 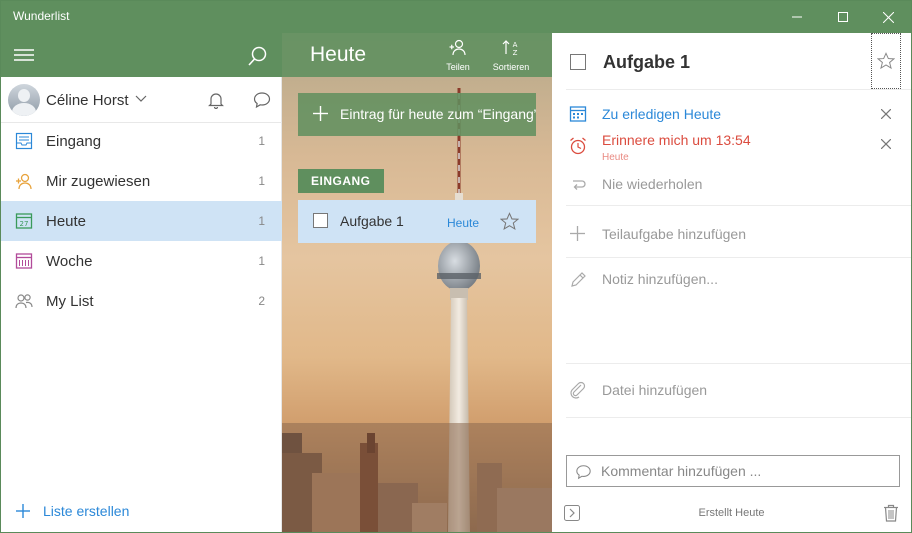 I want to click on list-header: Heute Teilen A Z Sortieren, so click(x=417, y=55).